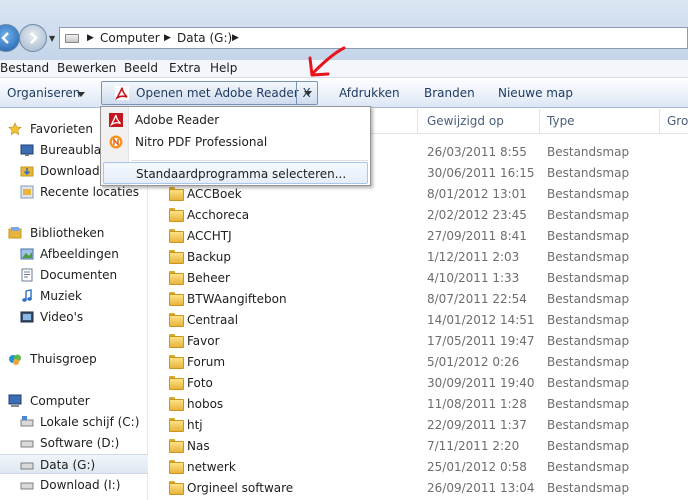 Image resolution: width=688 pixels, height=500 pixels. Describe the element at coordinates (223, 68) in the screenshot. I see `menu-help: Help` at that location.